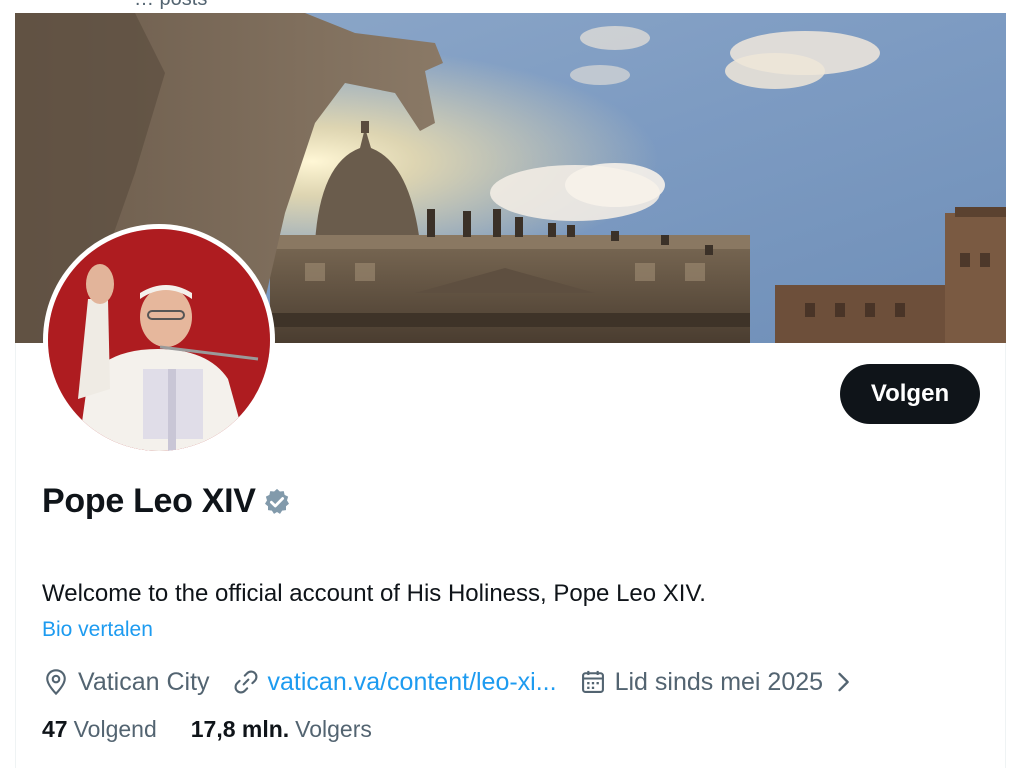 This screenshot has width=1024, height=768. I want to click on profile-avatar, so click(159, 340).